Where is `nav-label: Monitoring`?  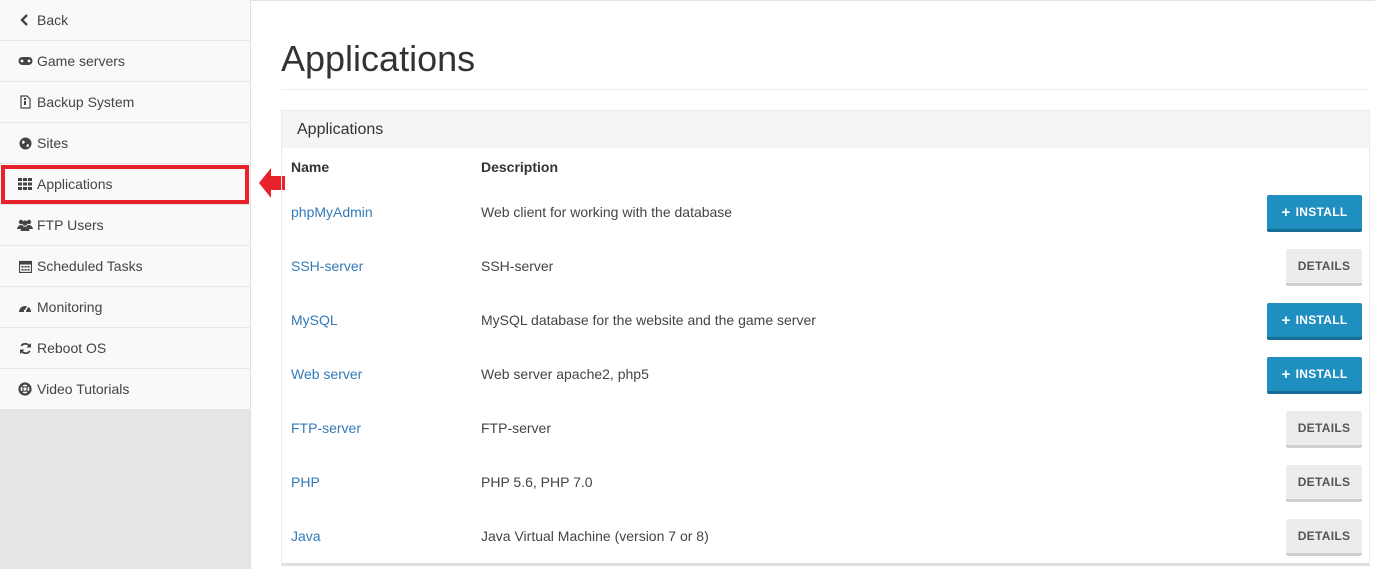 nav-label: Monitoring is located at coordinates (70, 307).